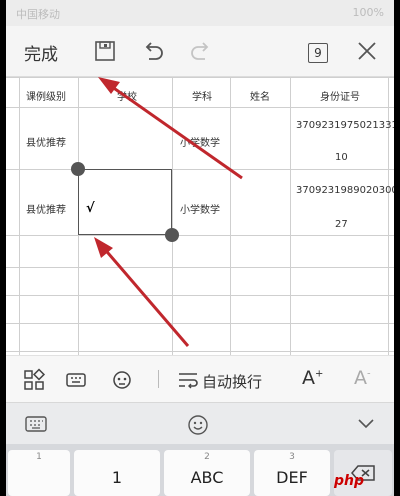 The image size is (400, 496). I want to click on key-1: 1, so click(117, 473).